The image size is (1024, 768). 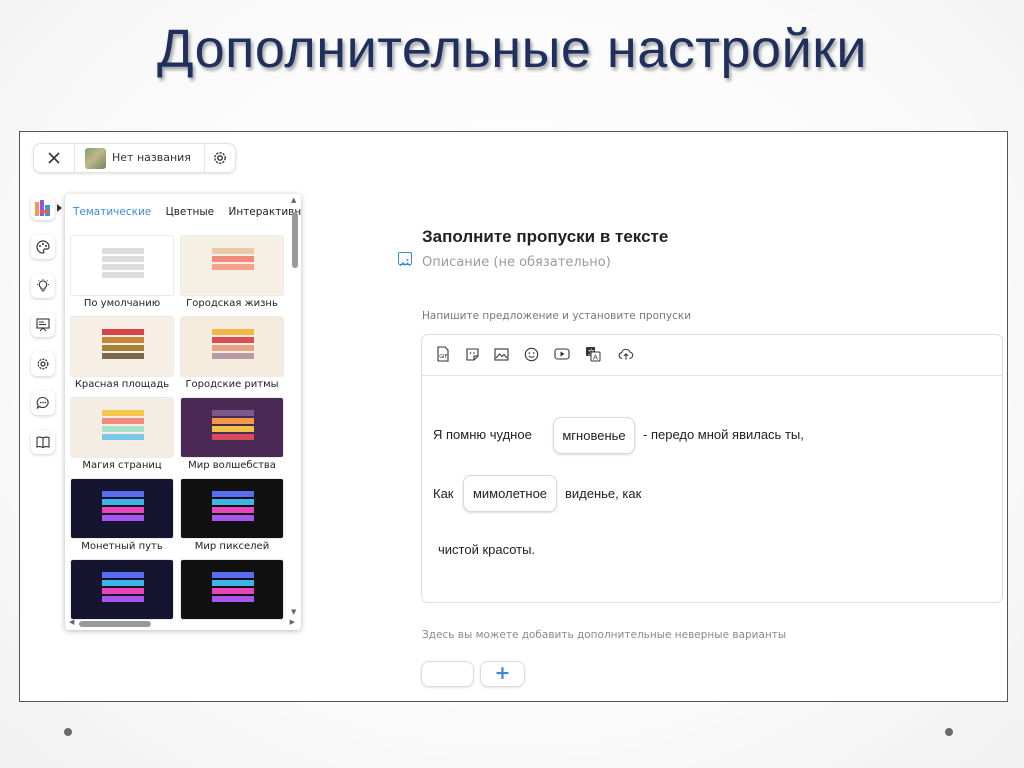 I want to click on line3-text: чистой красоты., so click(x=487, y=549).